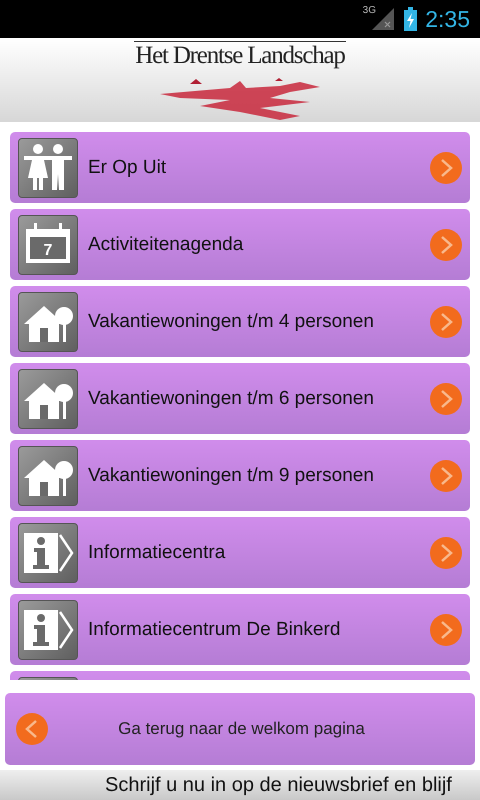  I want to click on logo-title: Het Drentse Landschap, so click(240, 55).